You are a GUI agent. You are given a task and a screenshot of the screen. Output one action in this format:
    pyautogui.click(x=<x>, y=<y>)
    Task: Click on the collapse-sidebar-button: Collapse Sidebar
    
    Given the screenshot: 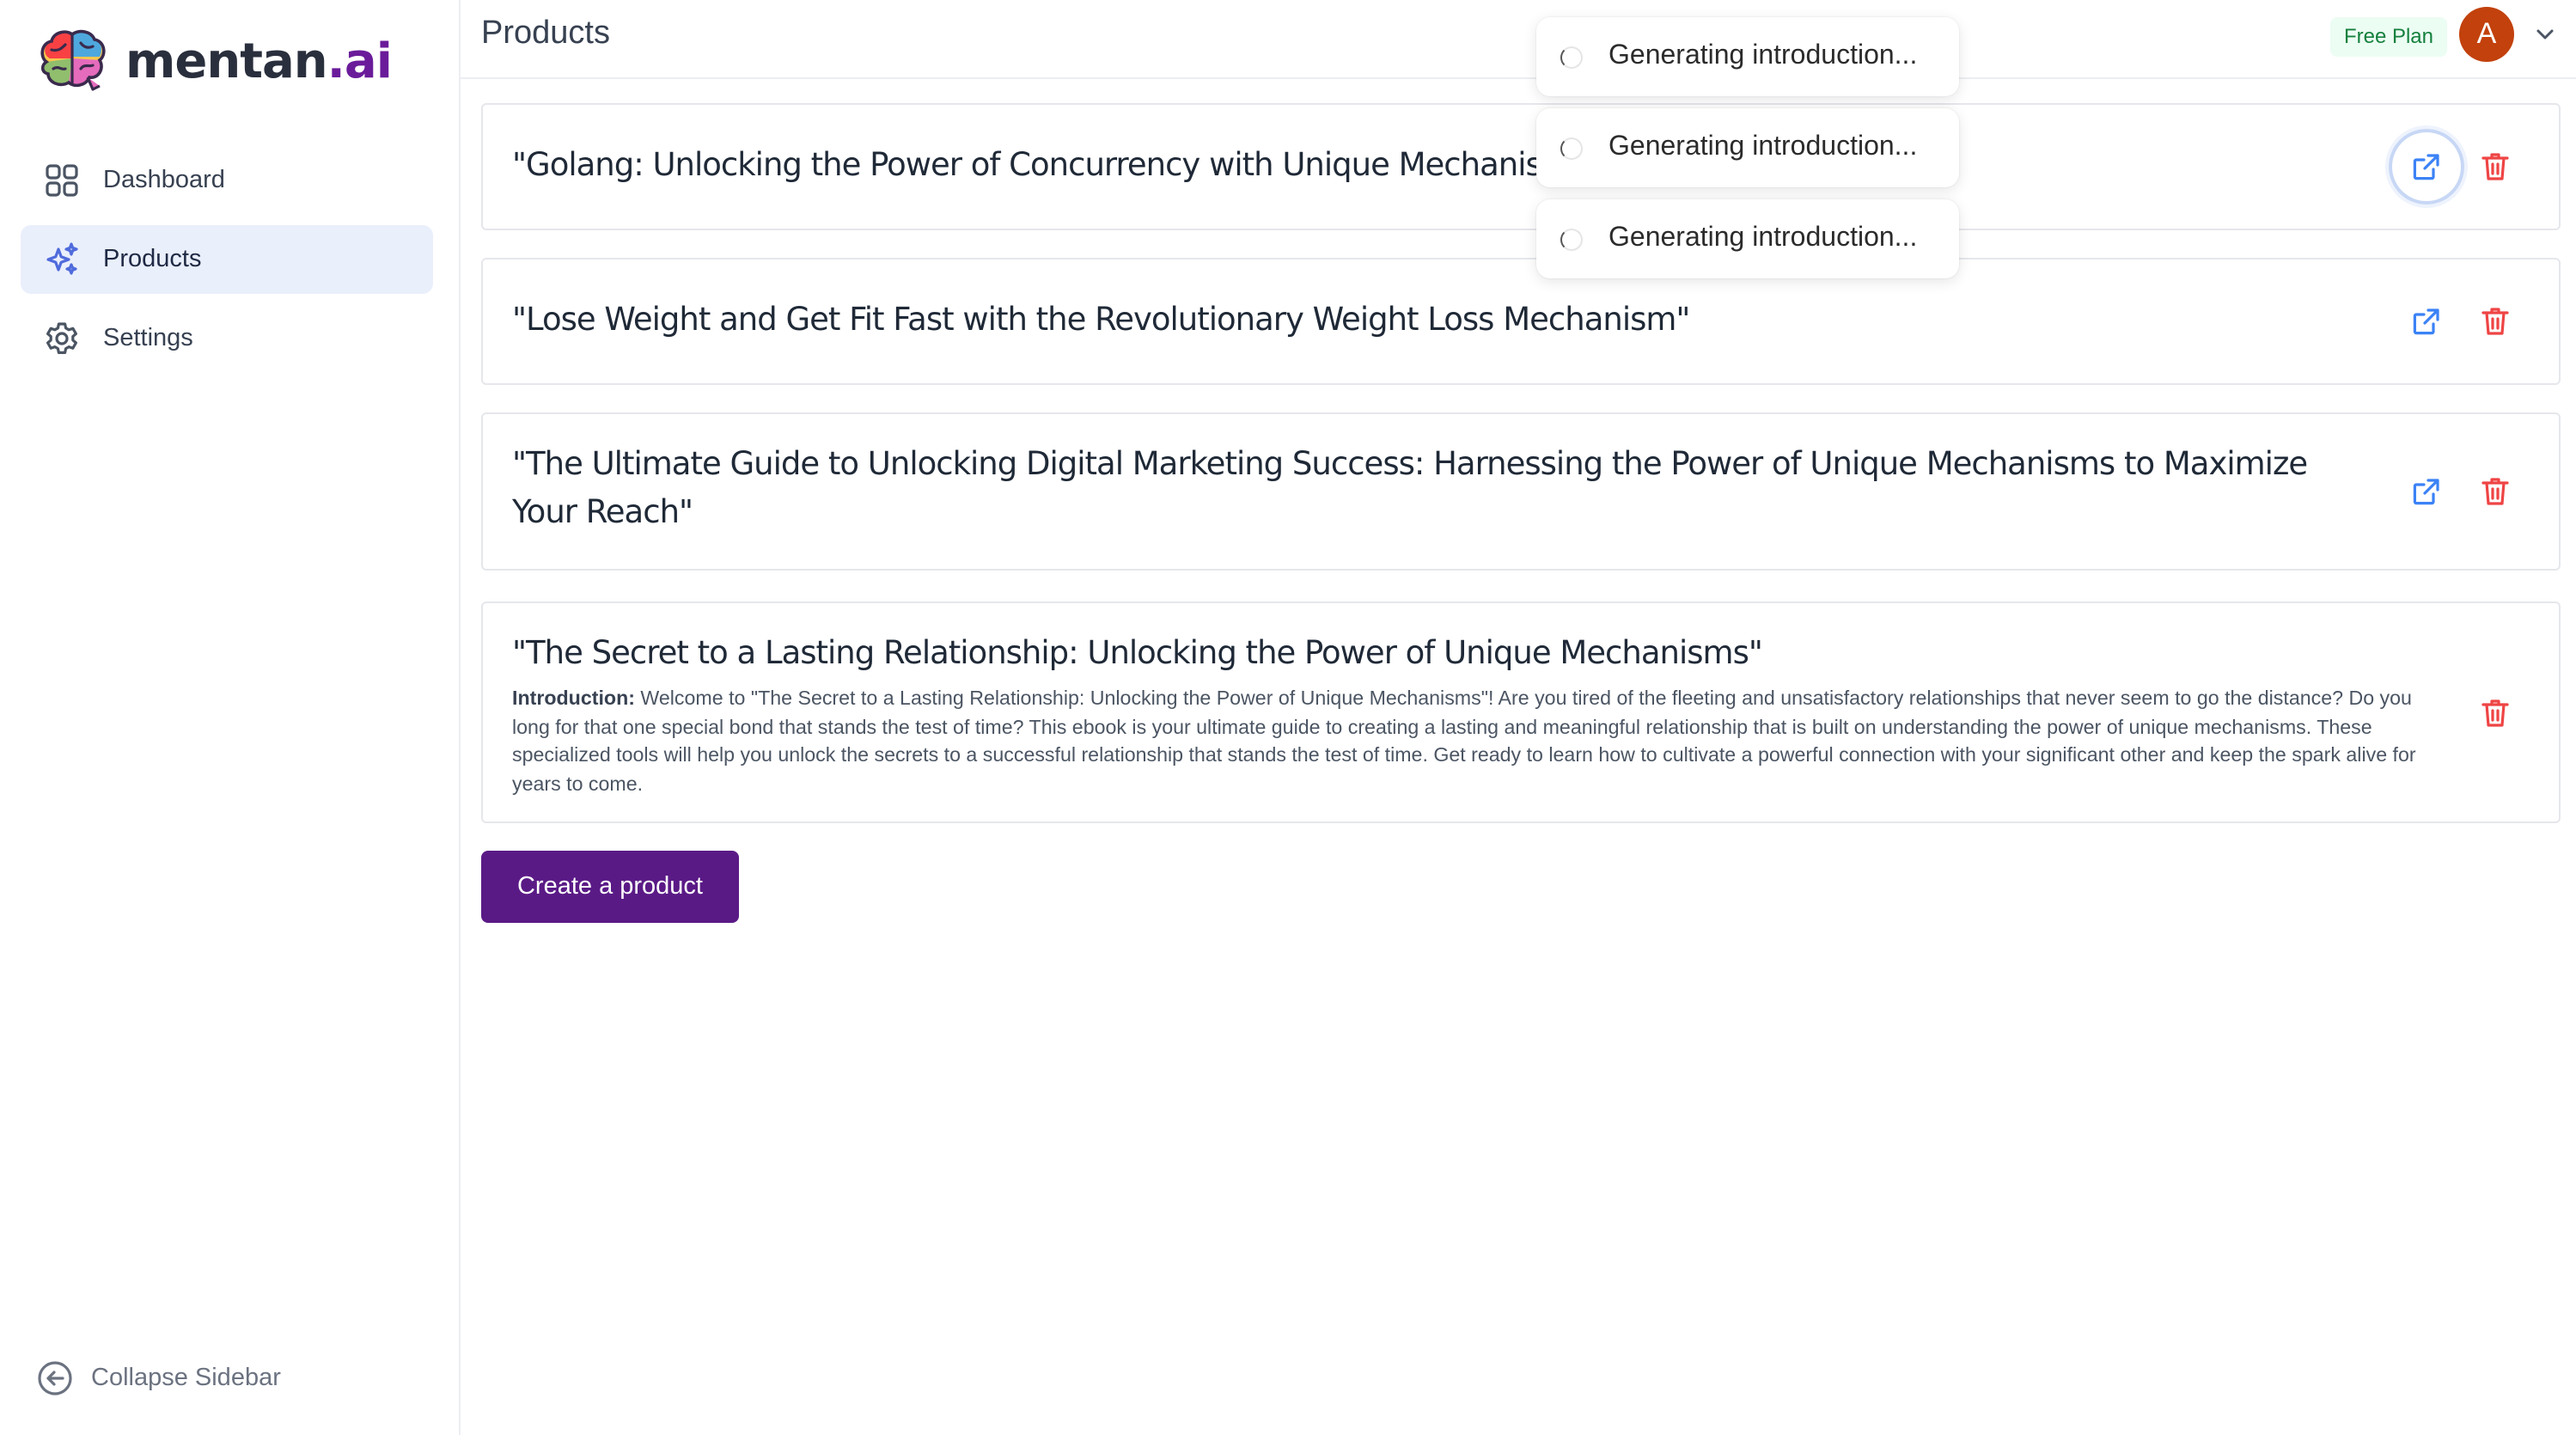 What is the action you would take?
    pyautogui.click(x=158, y=1378)
    